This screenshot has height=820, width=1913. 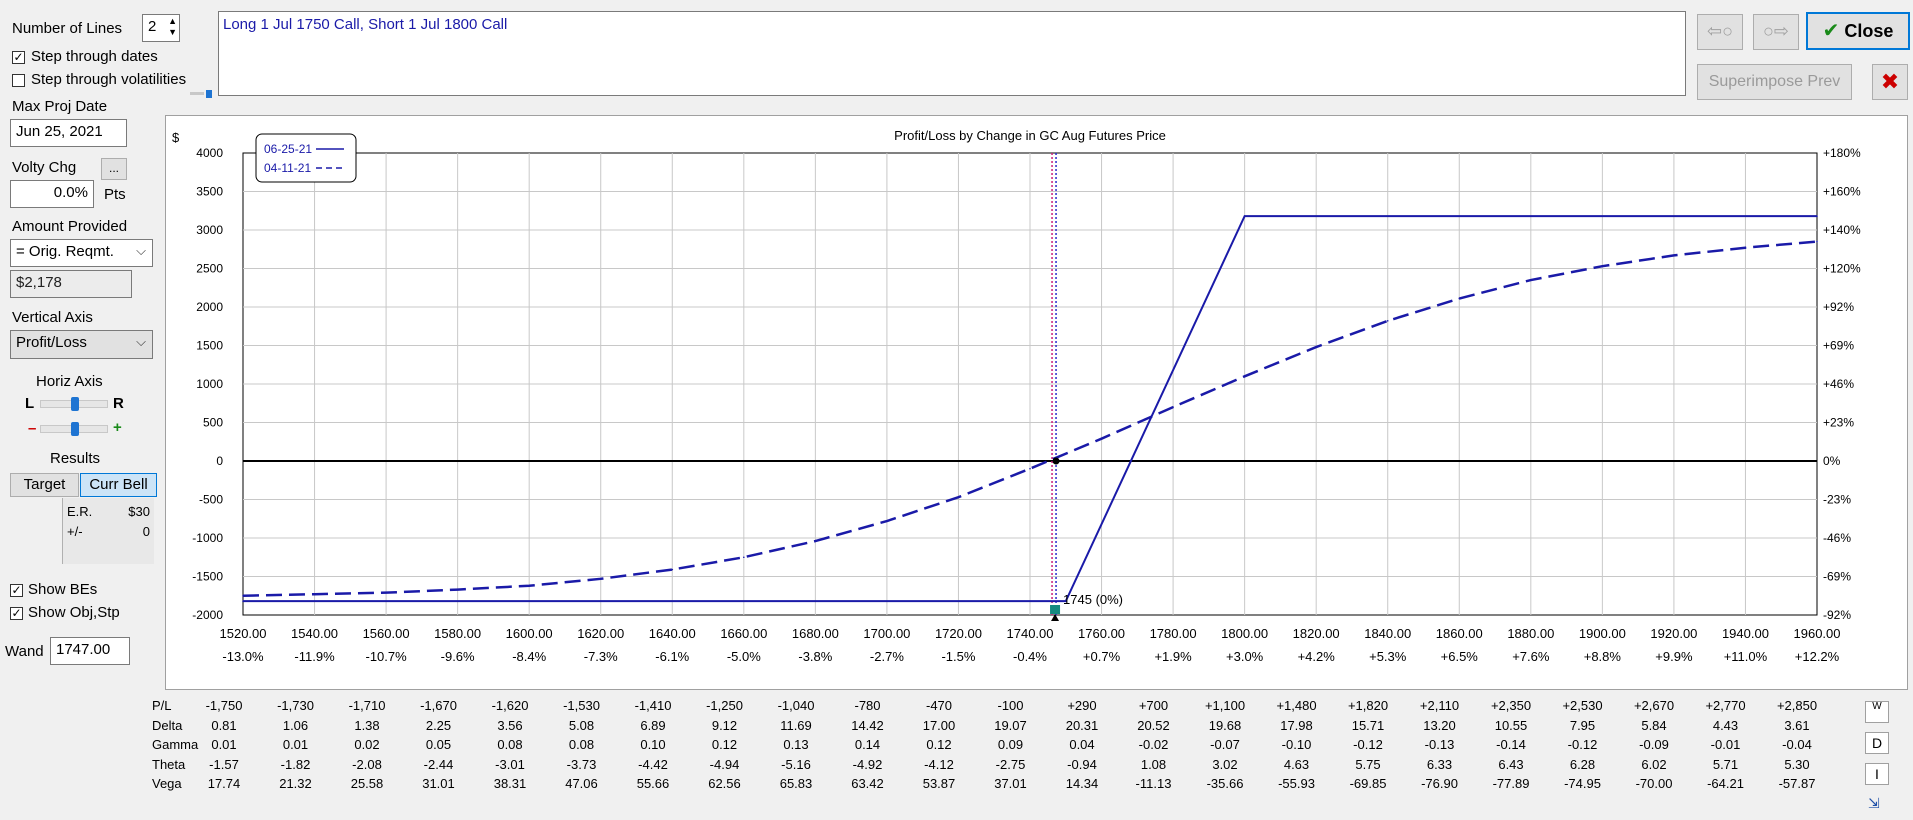 I want to click on y-tick-label: 1000, so click(x=209, y=384).